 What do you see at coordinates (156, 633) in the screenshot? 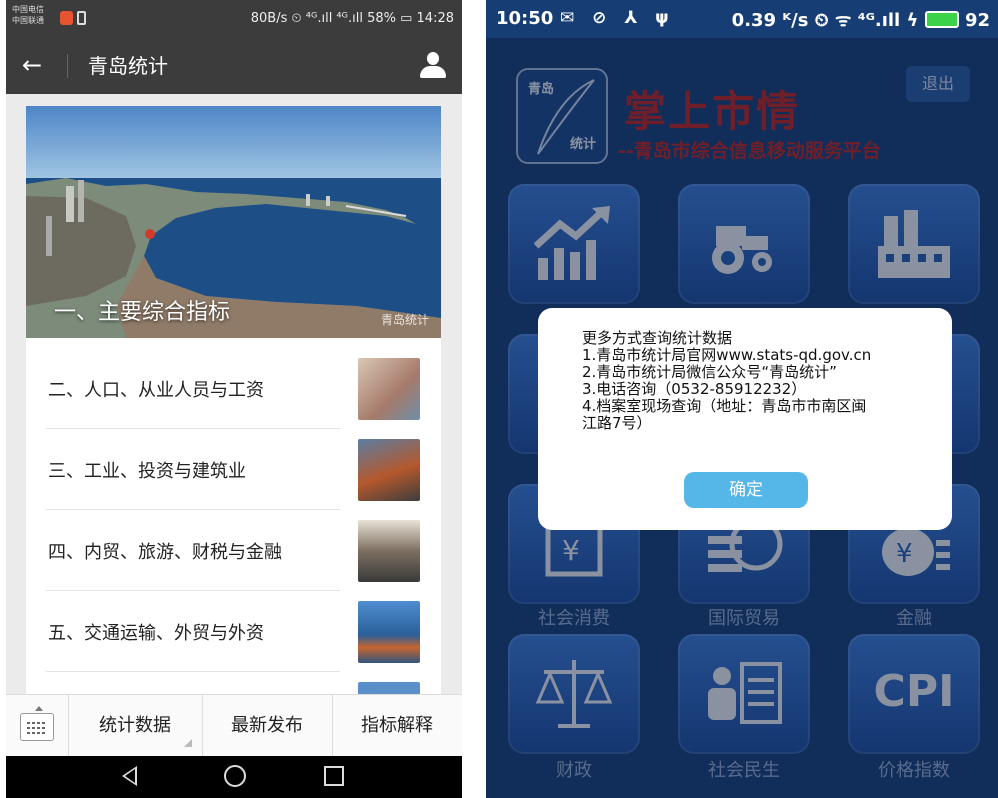
I see `list-item-label: 五、交通运输、外贸与外资` at bounding box center [156, 633].